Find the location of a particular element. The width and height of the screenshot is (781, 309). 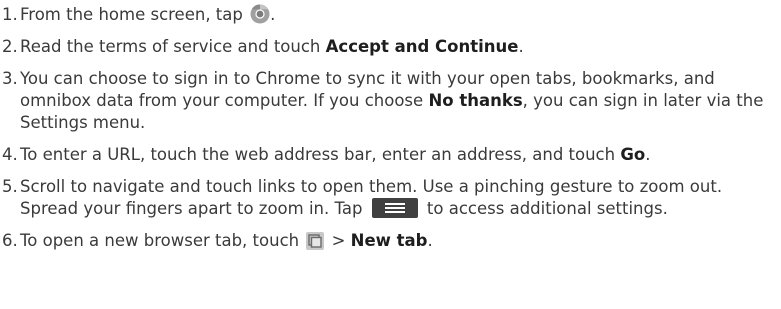

step-text: From the home screen, tap is located at coordinates (134, 14).